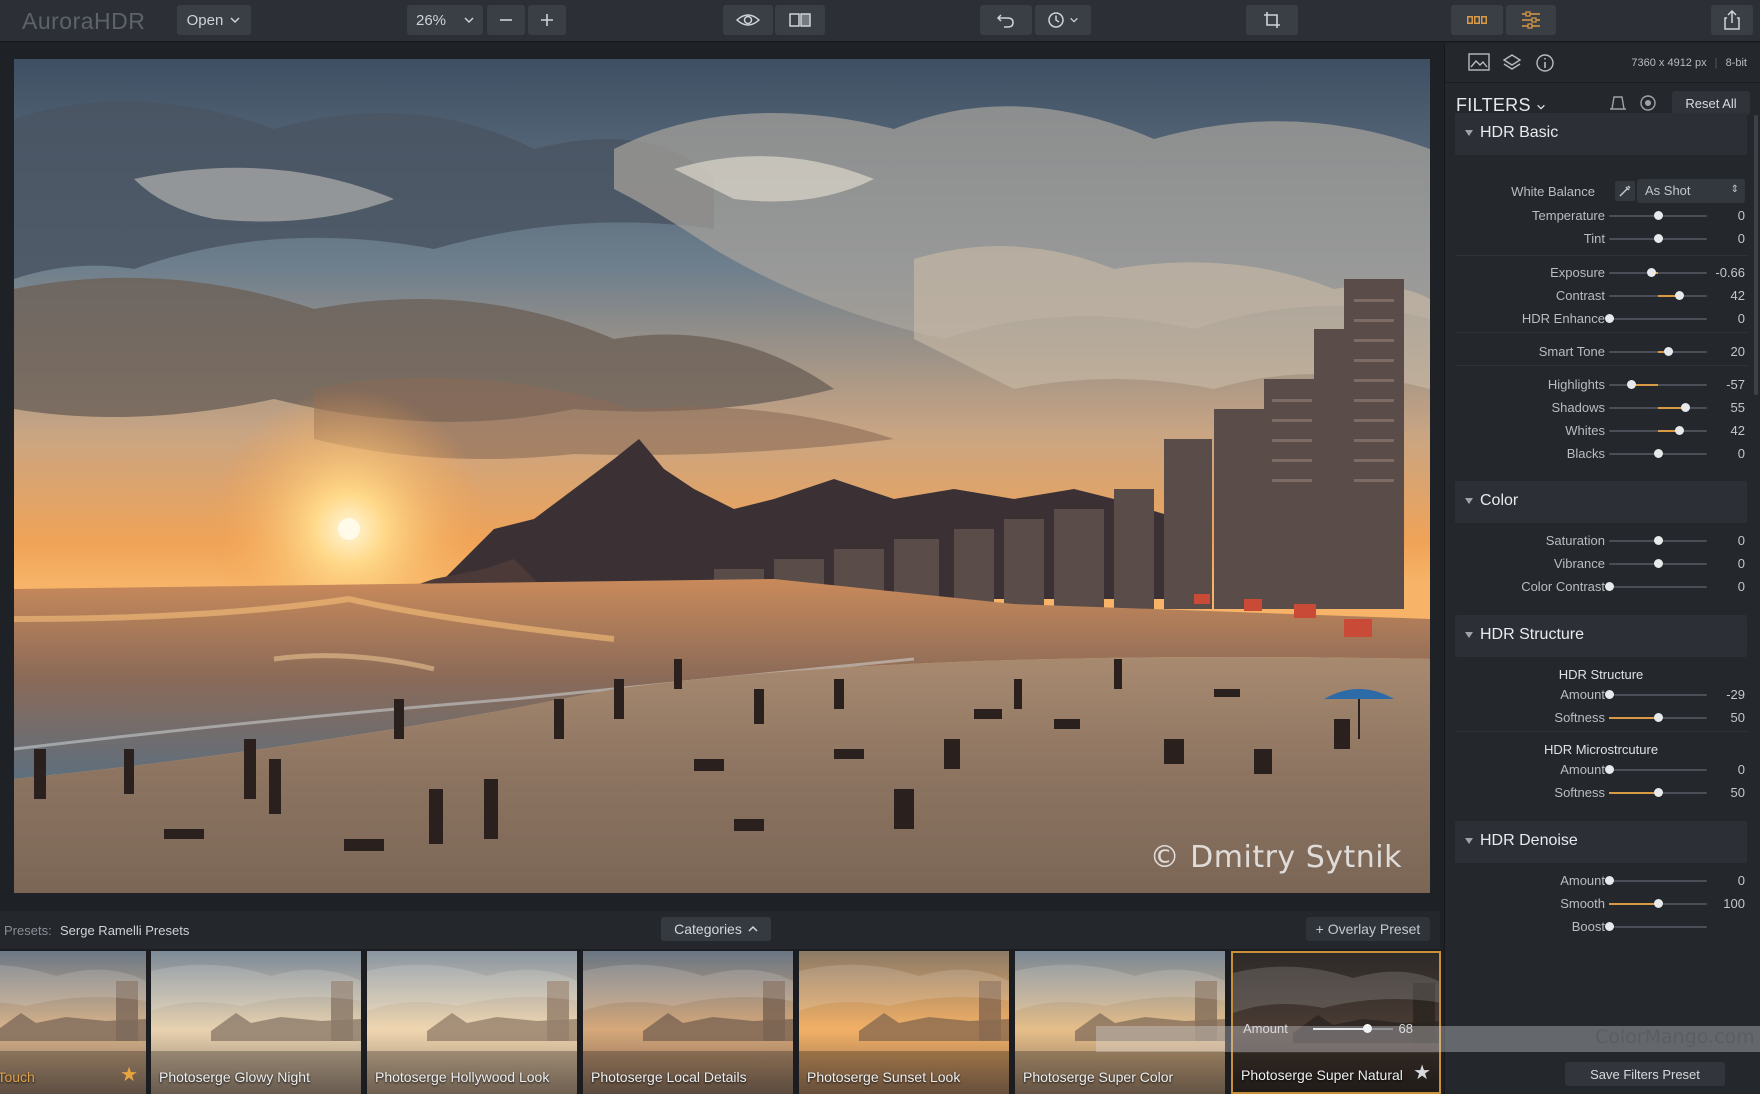  Describe the element at coordinates (256, 1022) in the screenshot. I see `preset-thumbnail: Photoserge Glowy Night` at that location.